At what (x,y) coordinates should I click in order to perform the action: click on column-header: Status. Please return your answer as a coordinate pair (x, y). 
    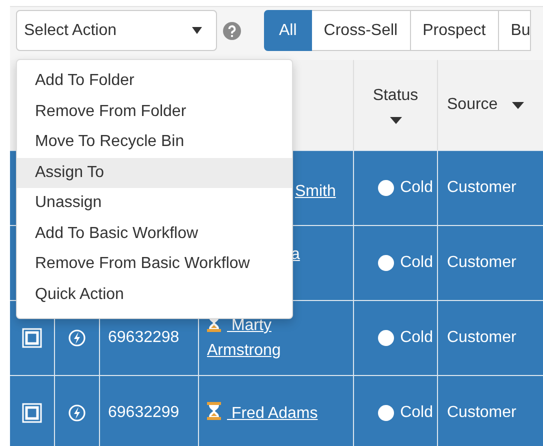
    Looking at the image, I should click on (395, 95).